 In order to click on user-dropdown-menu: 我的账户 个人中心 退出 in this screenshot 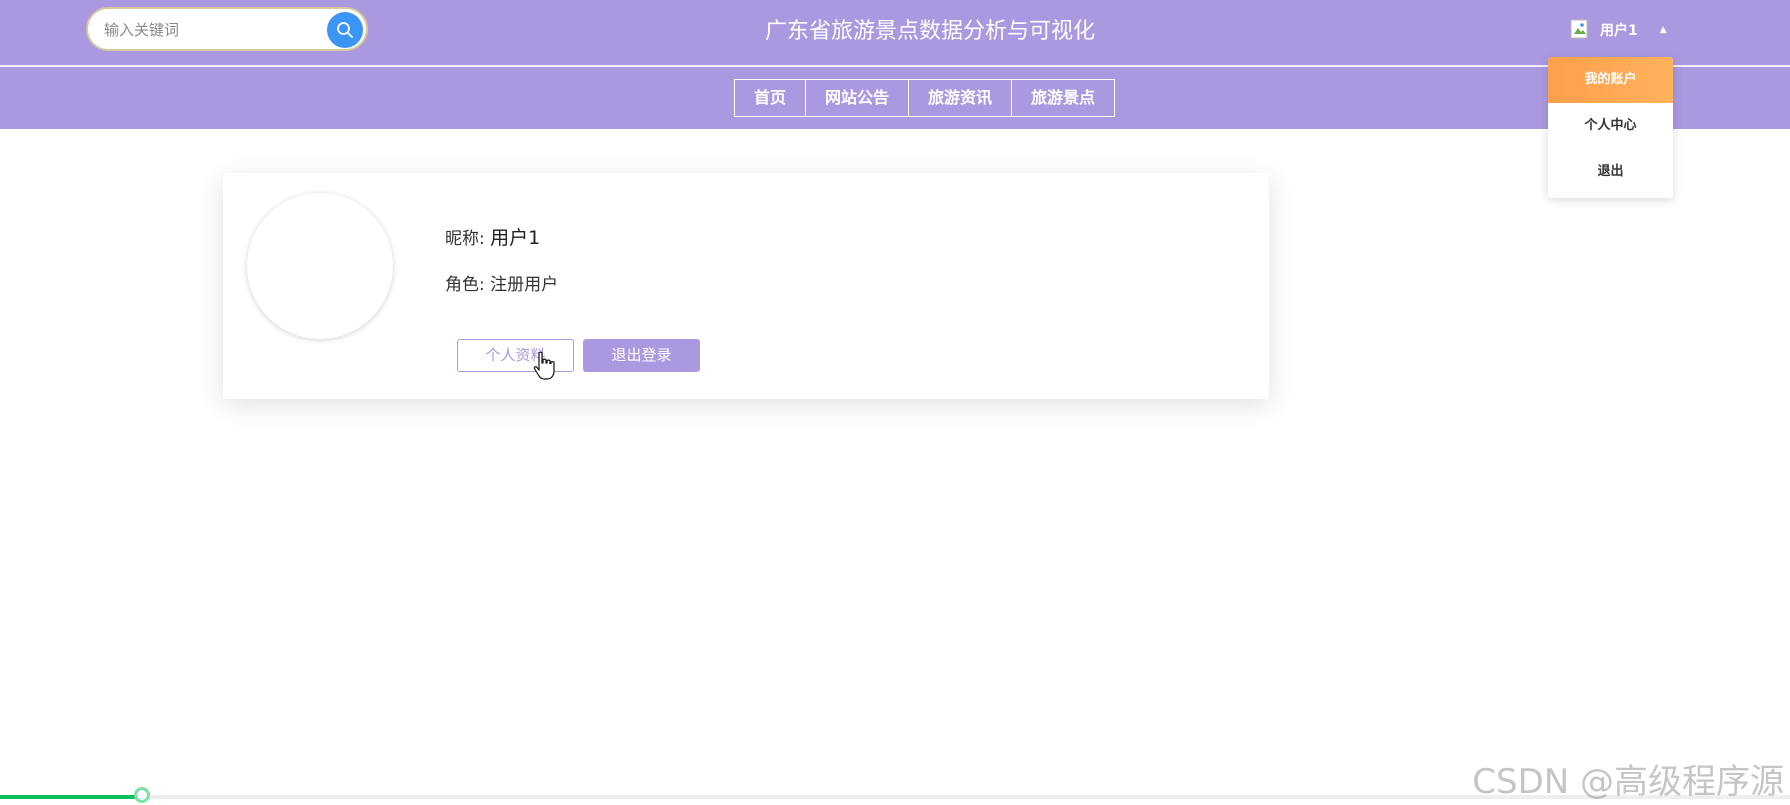, I will do `click(1610, 127)`.